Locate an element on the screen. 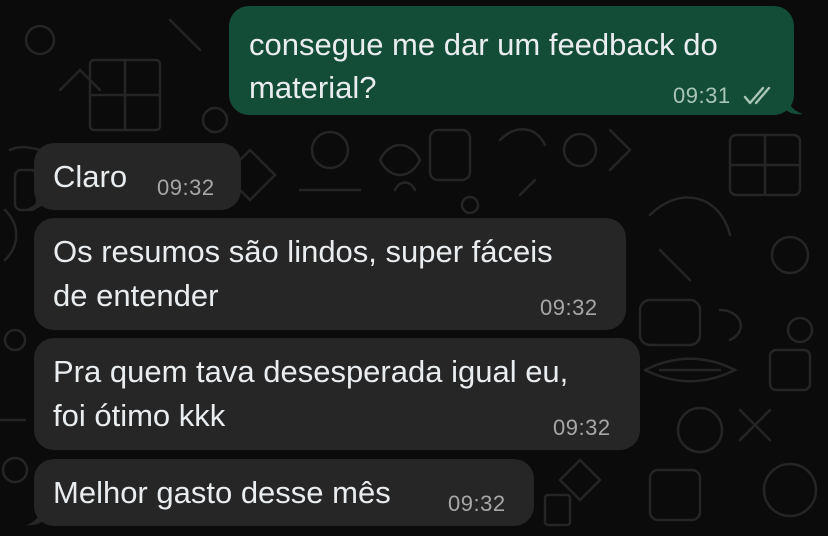 The height and width of the screenshot is (536, 828). message-text-line: Claro is located at coordinates (90, 176).